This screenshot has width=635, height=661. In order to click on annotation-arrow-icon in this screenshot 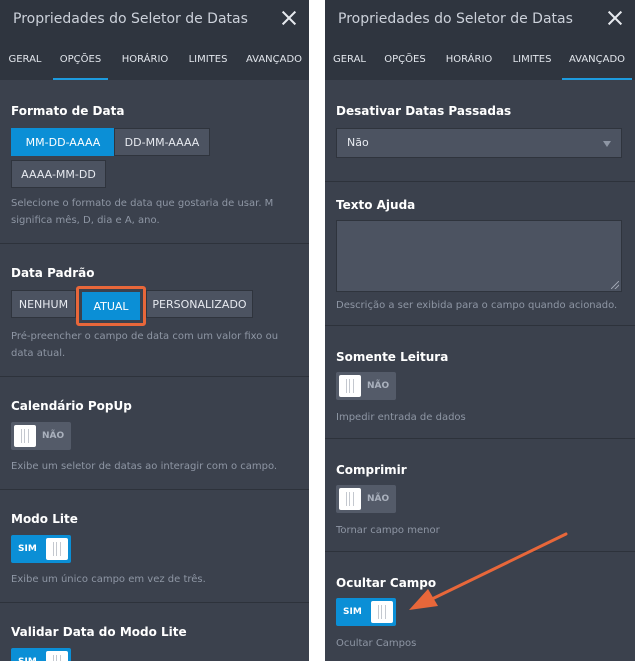, I will do `click(488, 571)`.